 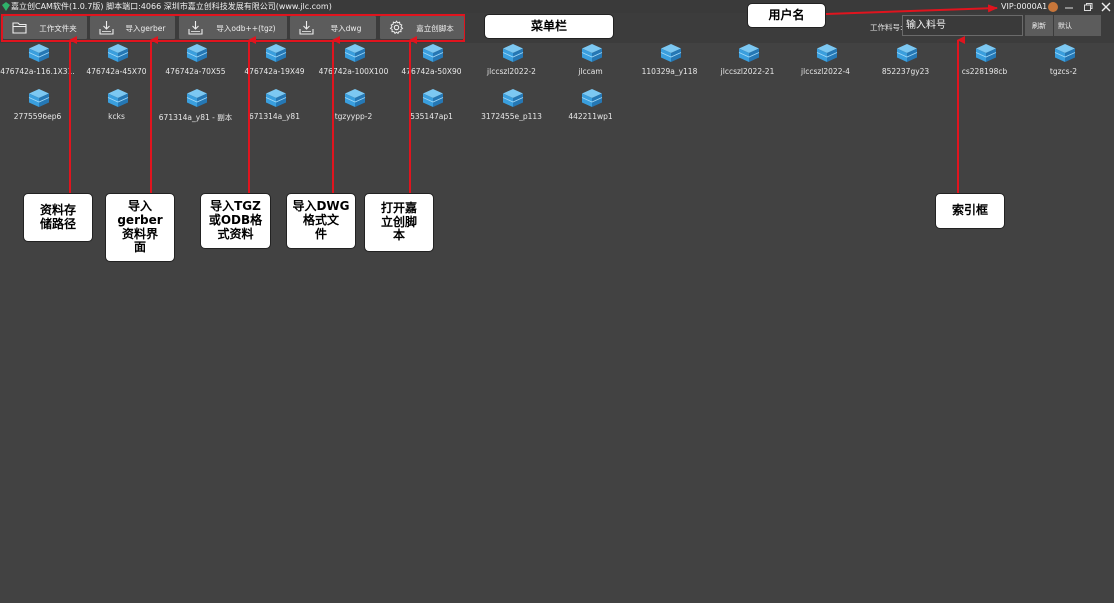 I want to click on jlc-script-button: 嘉立创脚本, so click(x=422, y=27).